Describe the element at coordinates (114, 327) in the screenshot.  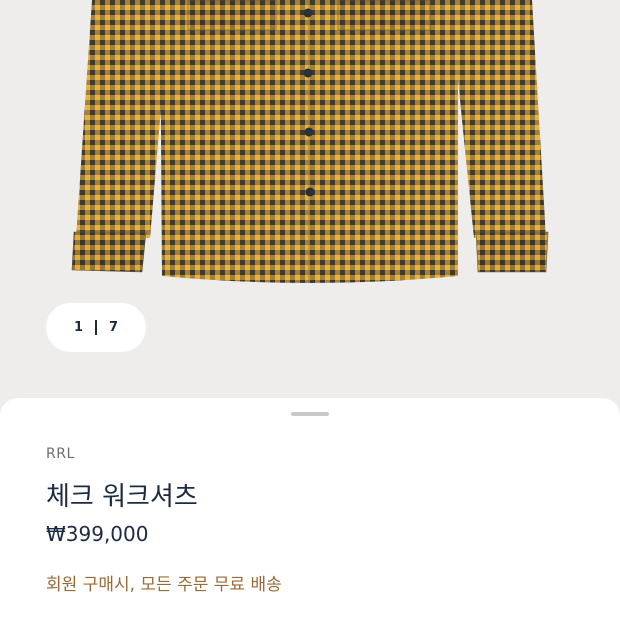
I see `pager-total: 7` at that location.